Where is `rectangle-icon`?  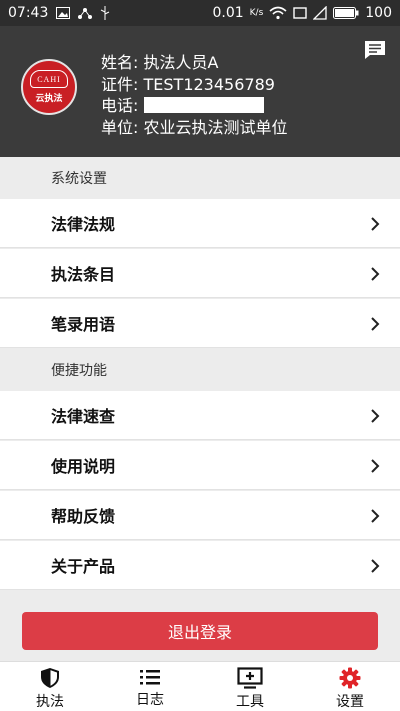 rectangle-icon is located at coordinates (300, 13).